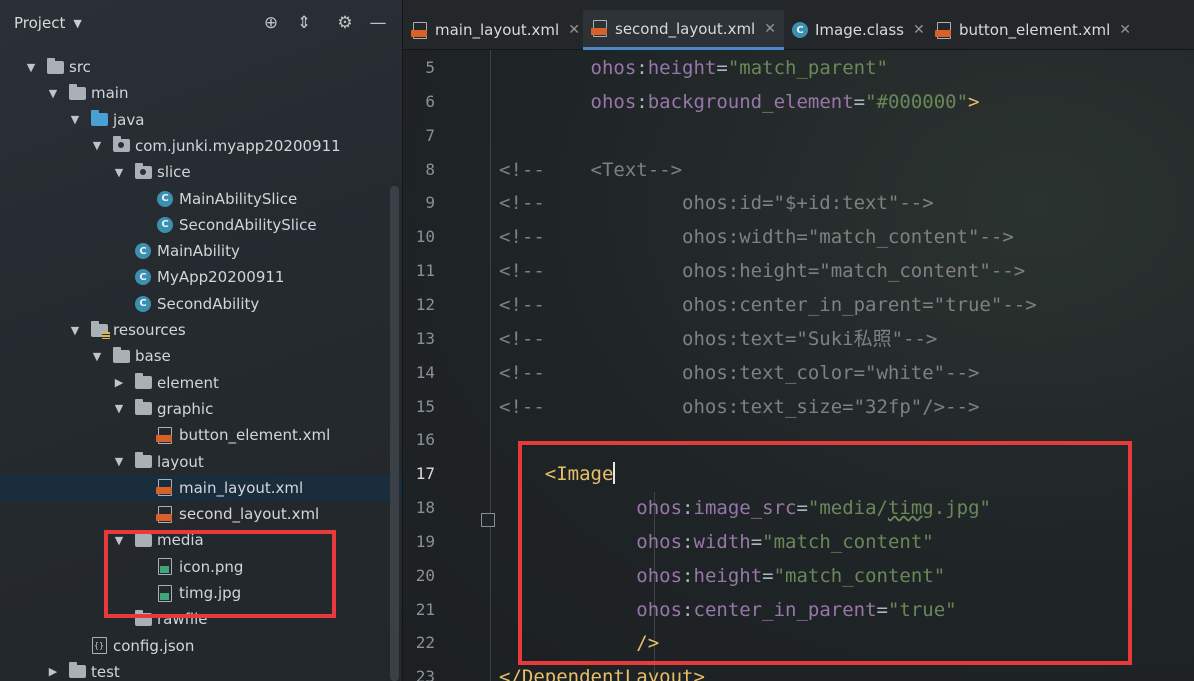  Describe the element at coordinates (590, 170) in the screenshot. I see `code-line: <!-- <Text-->` at that location.